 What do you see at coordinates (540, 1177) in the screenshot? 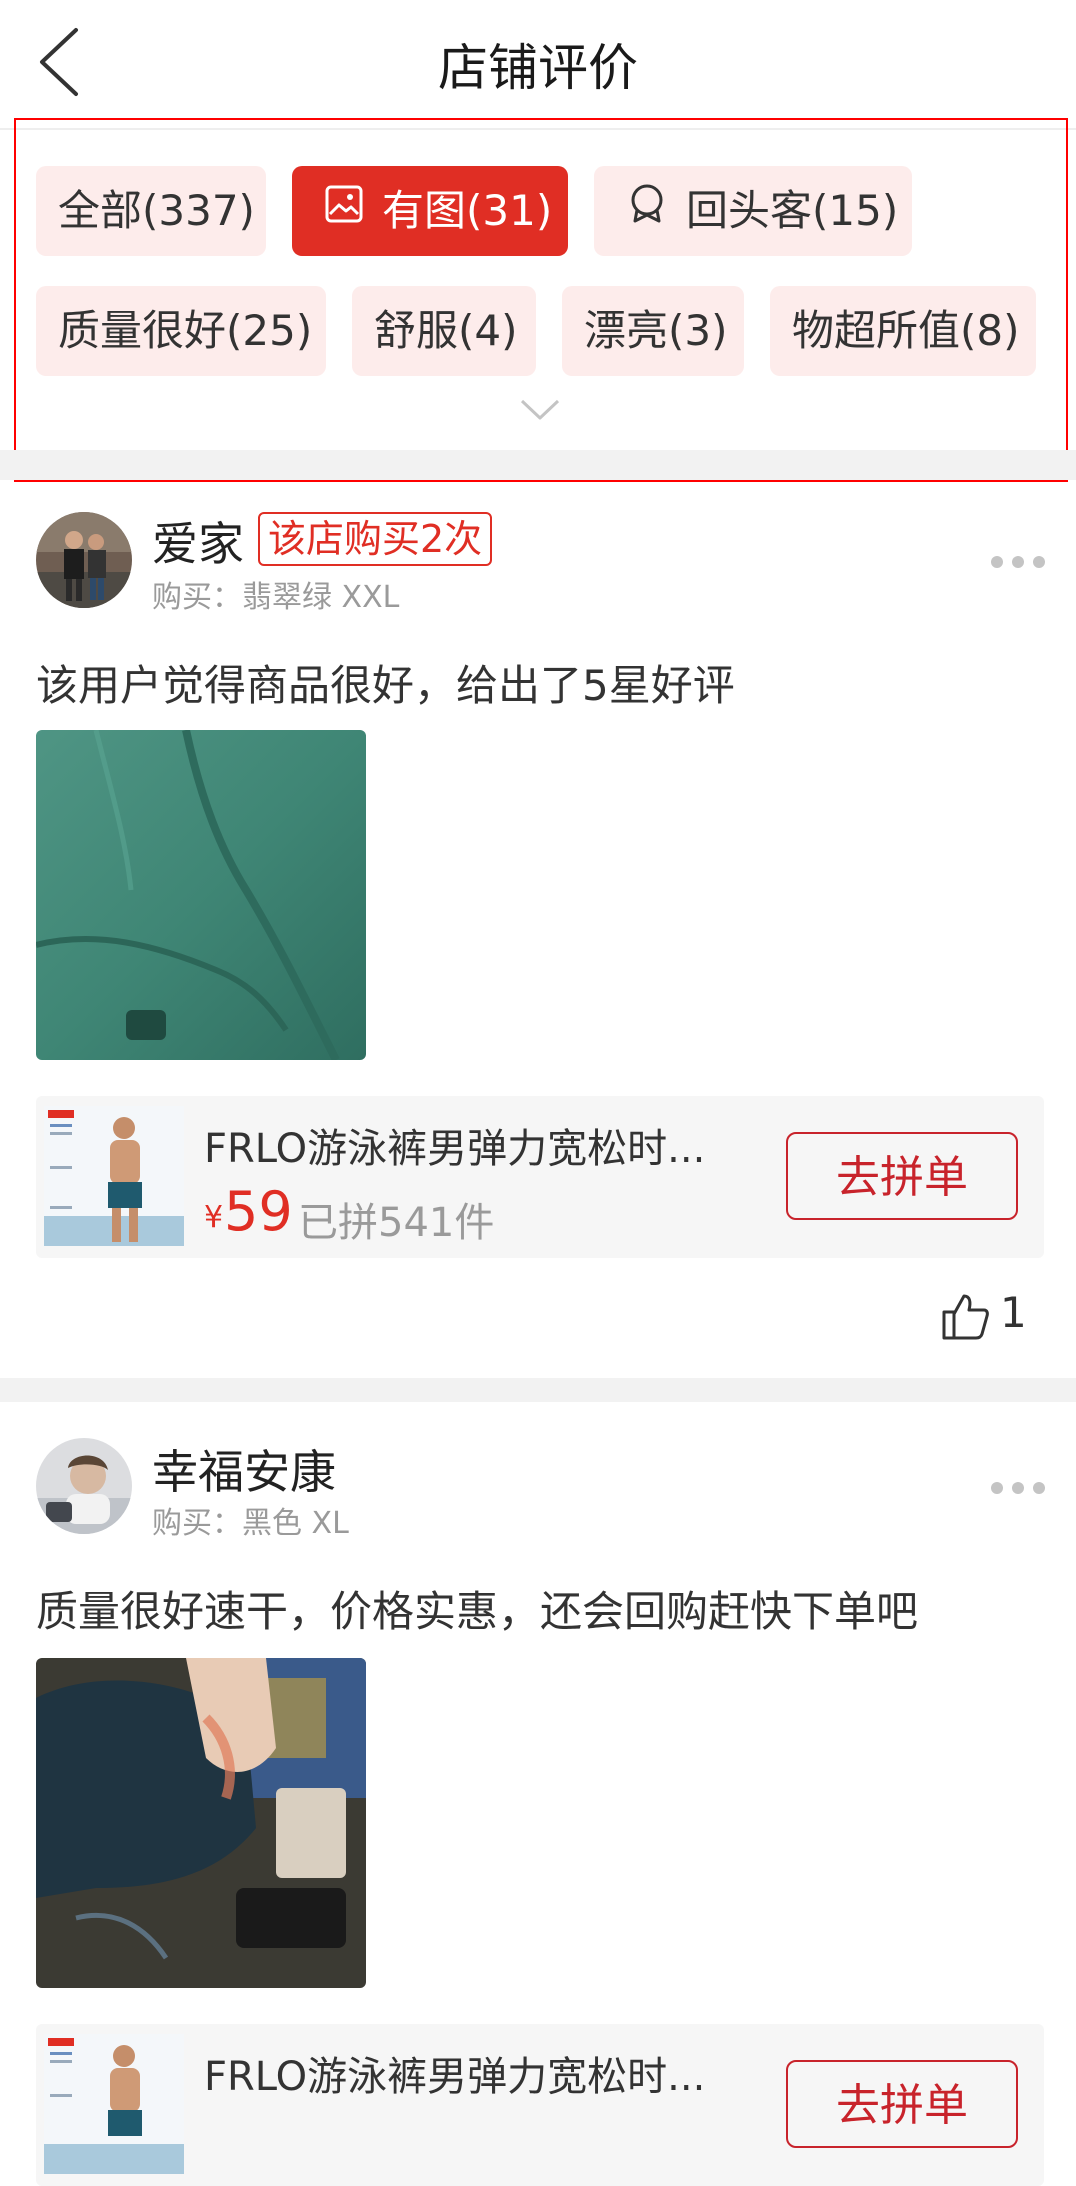
I see `product-card: FRLO游泳裤男弹力宽松时... ¥ 59 已拼541件 去拼单` at bounding box center [540, 1177].